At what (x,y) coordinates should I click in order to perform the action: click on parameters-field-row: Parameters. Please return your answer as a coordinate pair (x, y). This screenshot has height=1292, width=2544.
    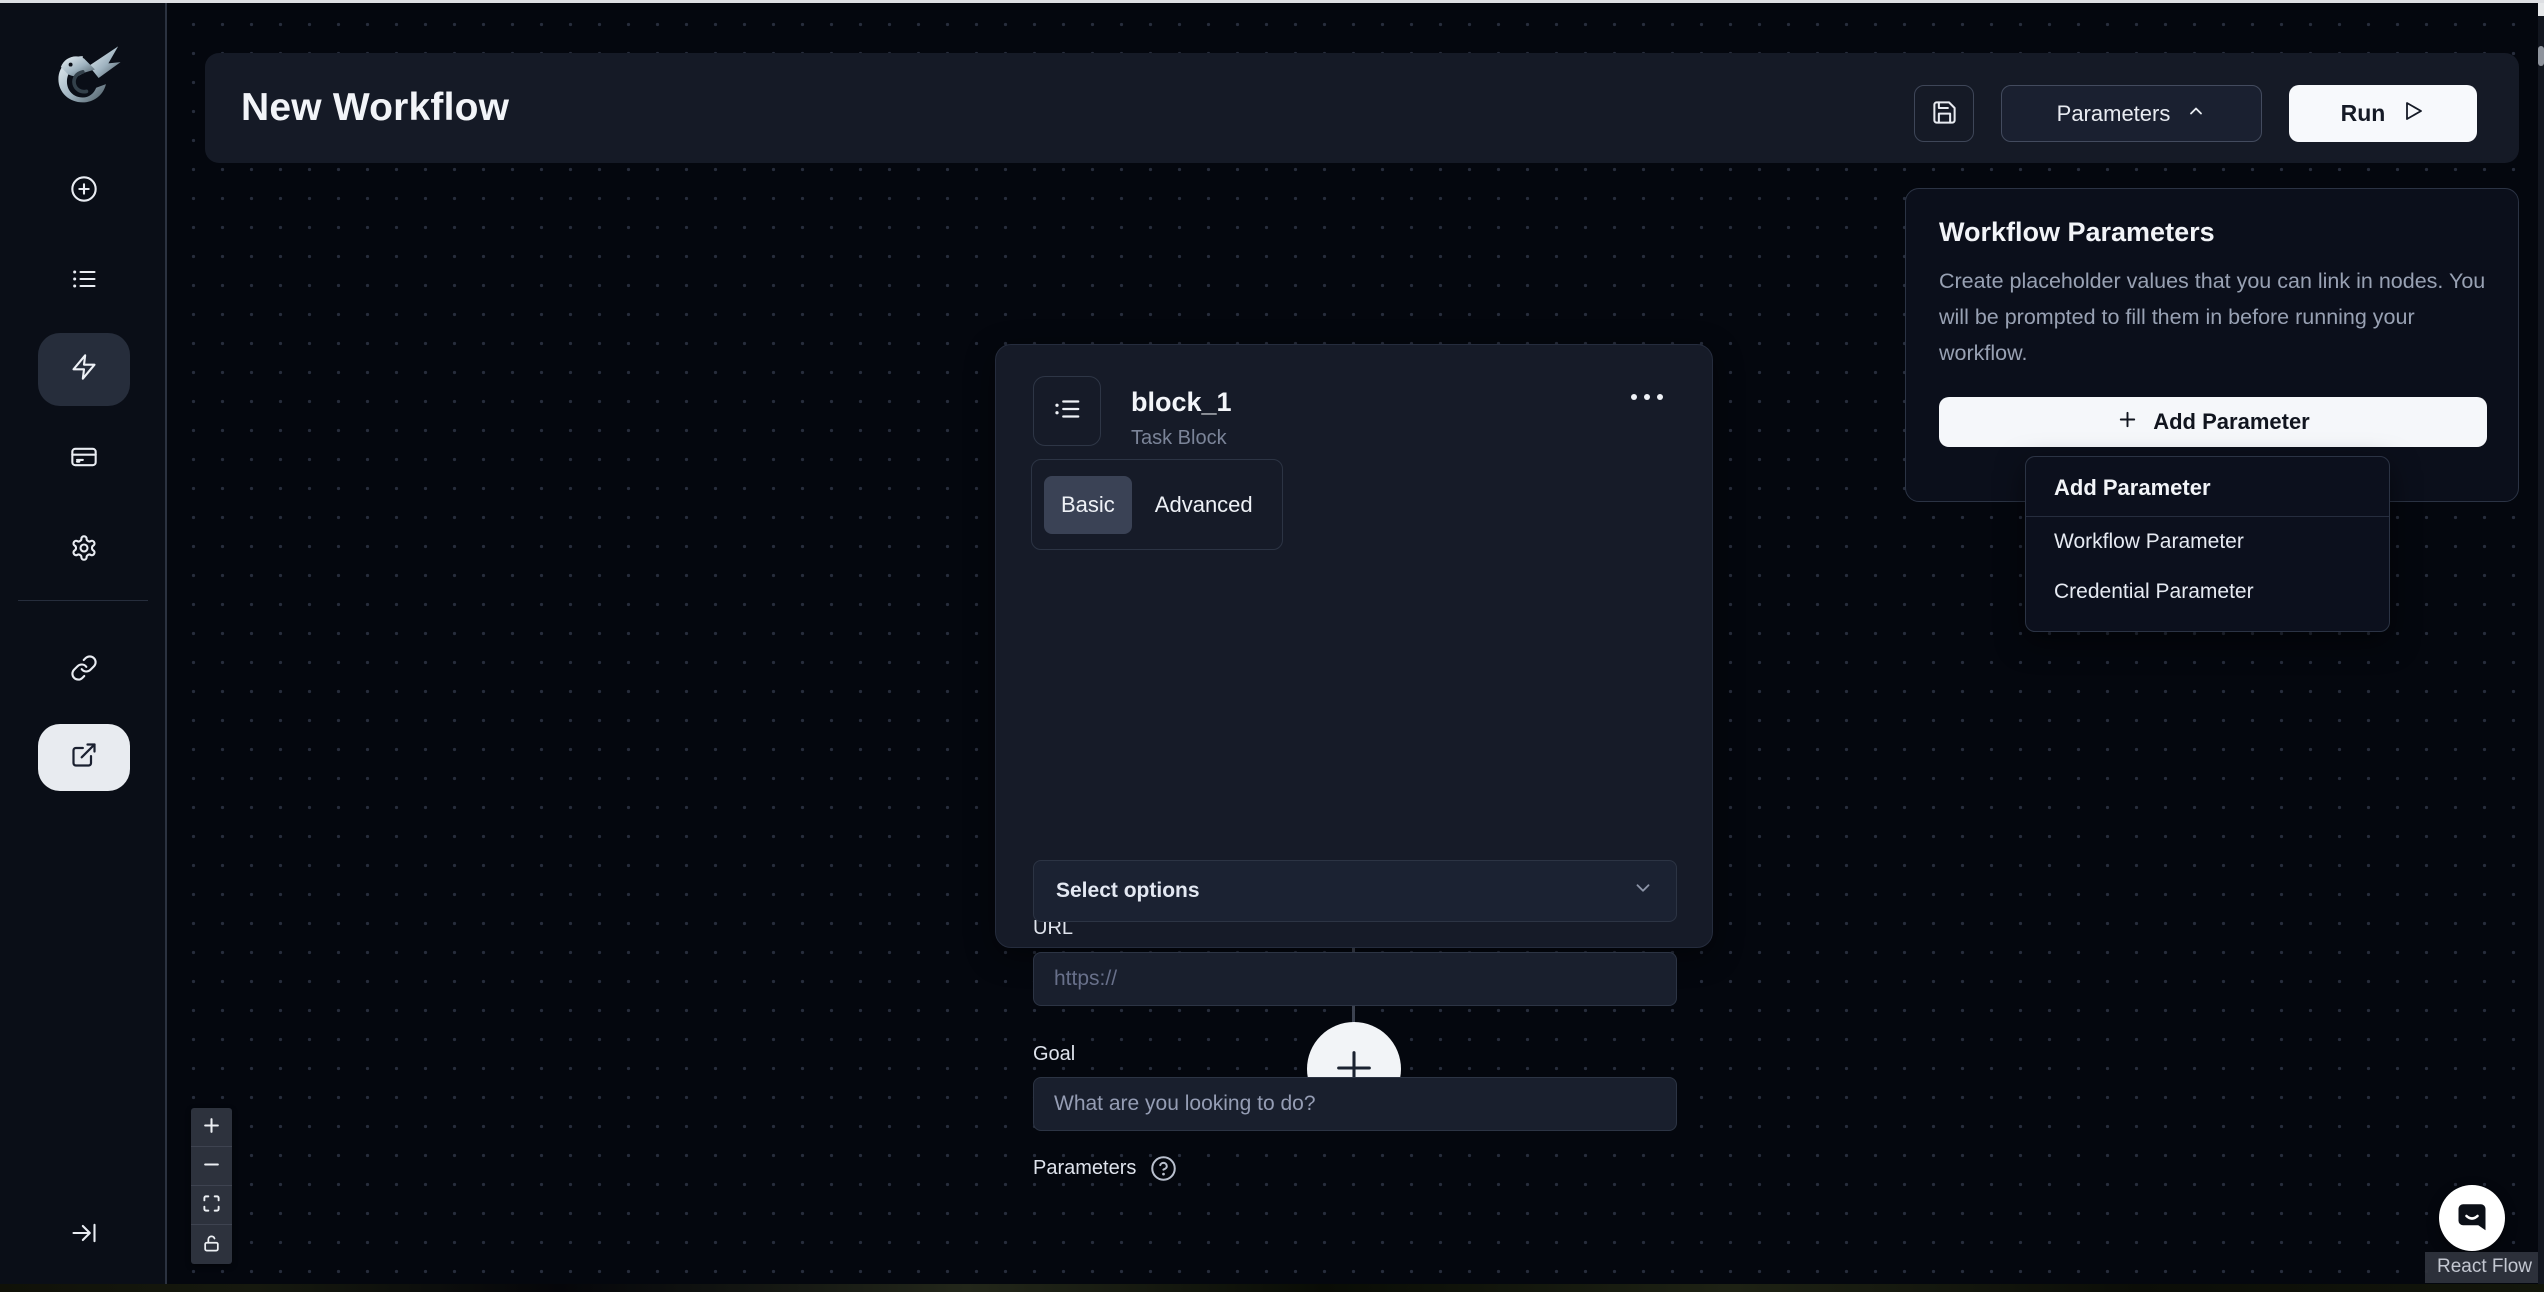
    Looking at the image, I should click on (1105, 1168).